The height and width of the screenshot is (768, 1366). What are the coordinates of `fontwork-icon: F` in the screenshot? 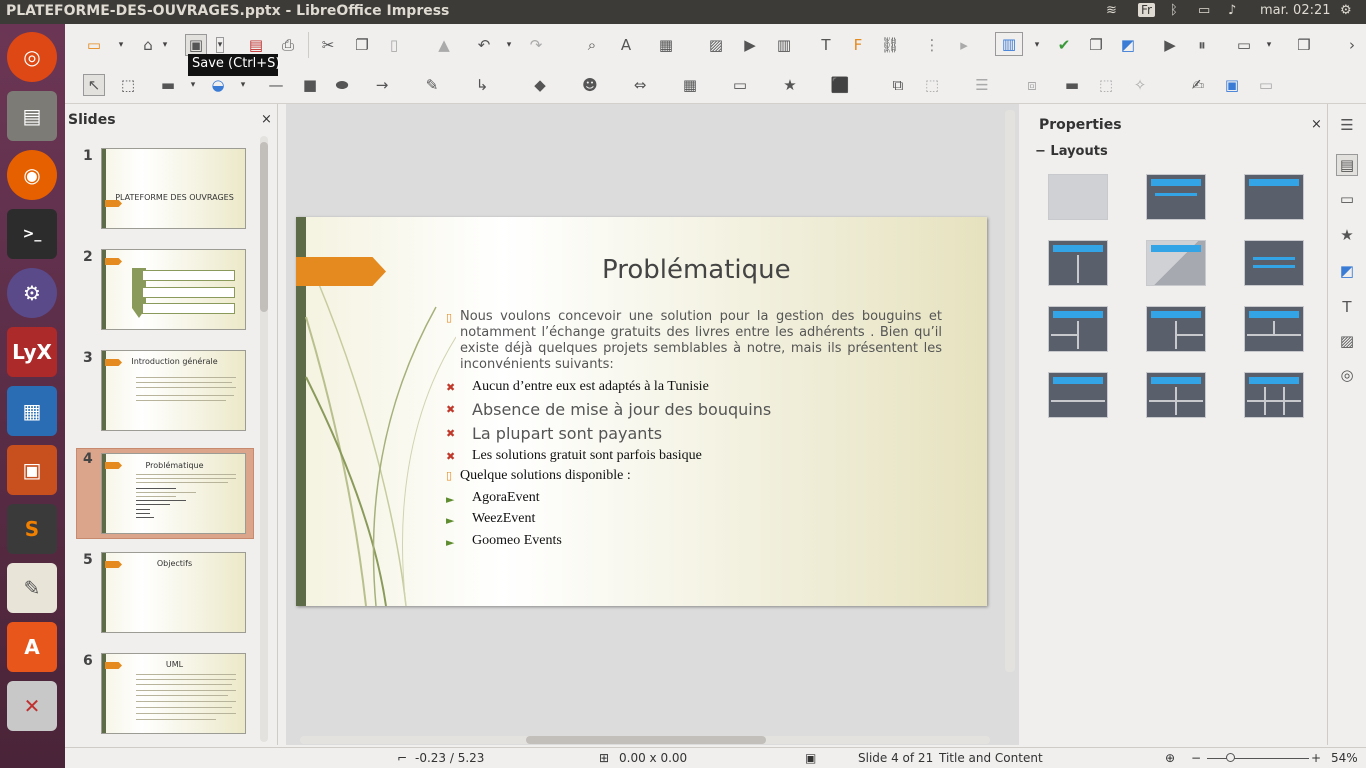 It's located at (858, 45).